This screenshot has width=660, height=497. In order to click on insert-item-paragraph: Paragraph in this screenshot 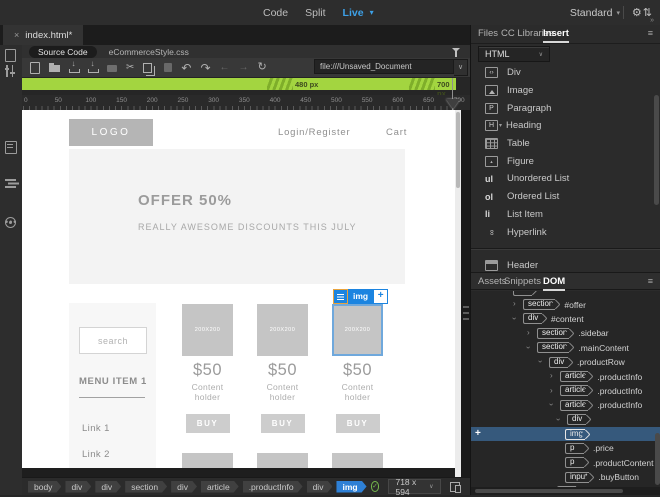, I will do `click(565, 108)`.